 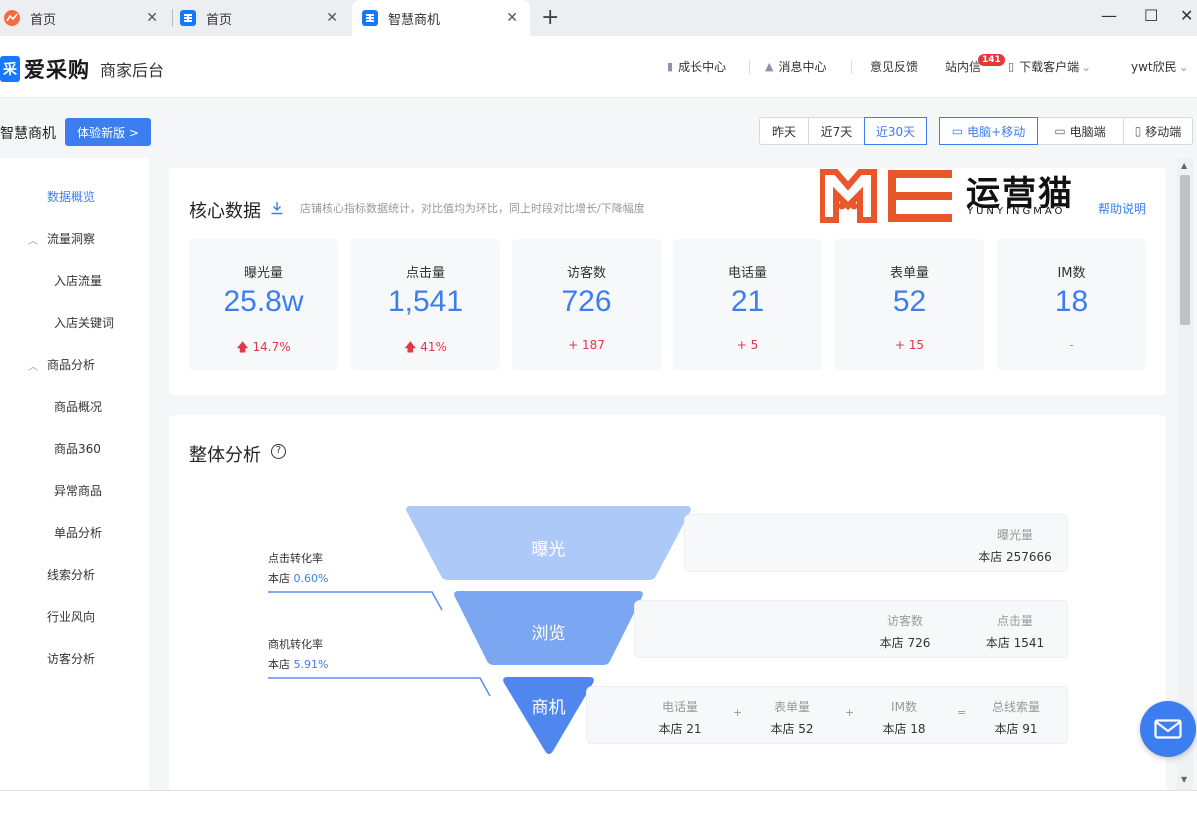 I want to click on scroll-down-icon: ▼, so click(x=1184, y=779).